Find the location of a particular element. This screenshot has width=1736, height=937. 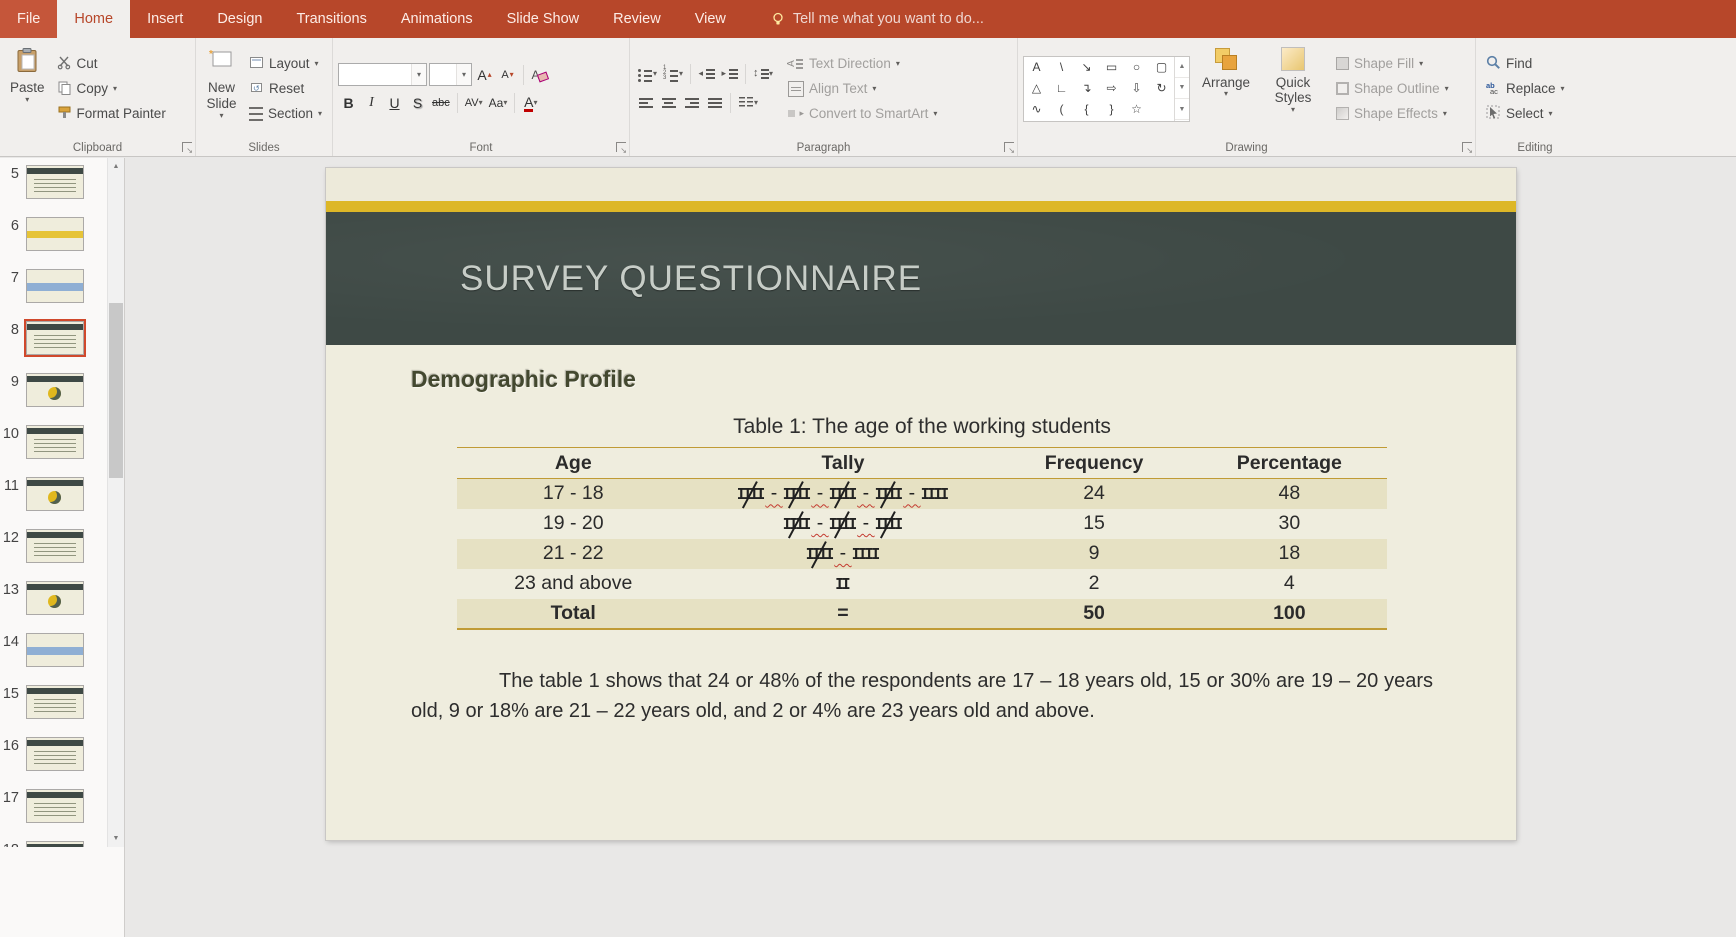

shape-outline-dropdown-arrow-icon: ▾ is located at coordinates (1447, 88).